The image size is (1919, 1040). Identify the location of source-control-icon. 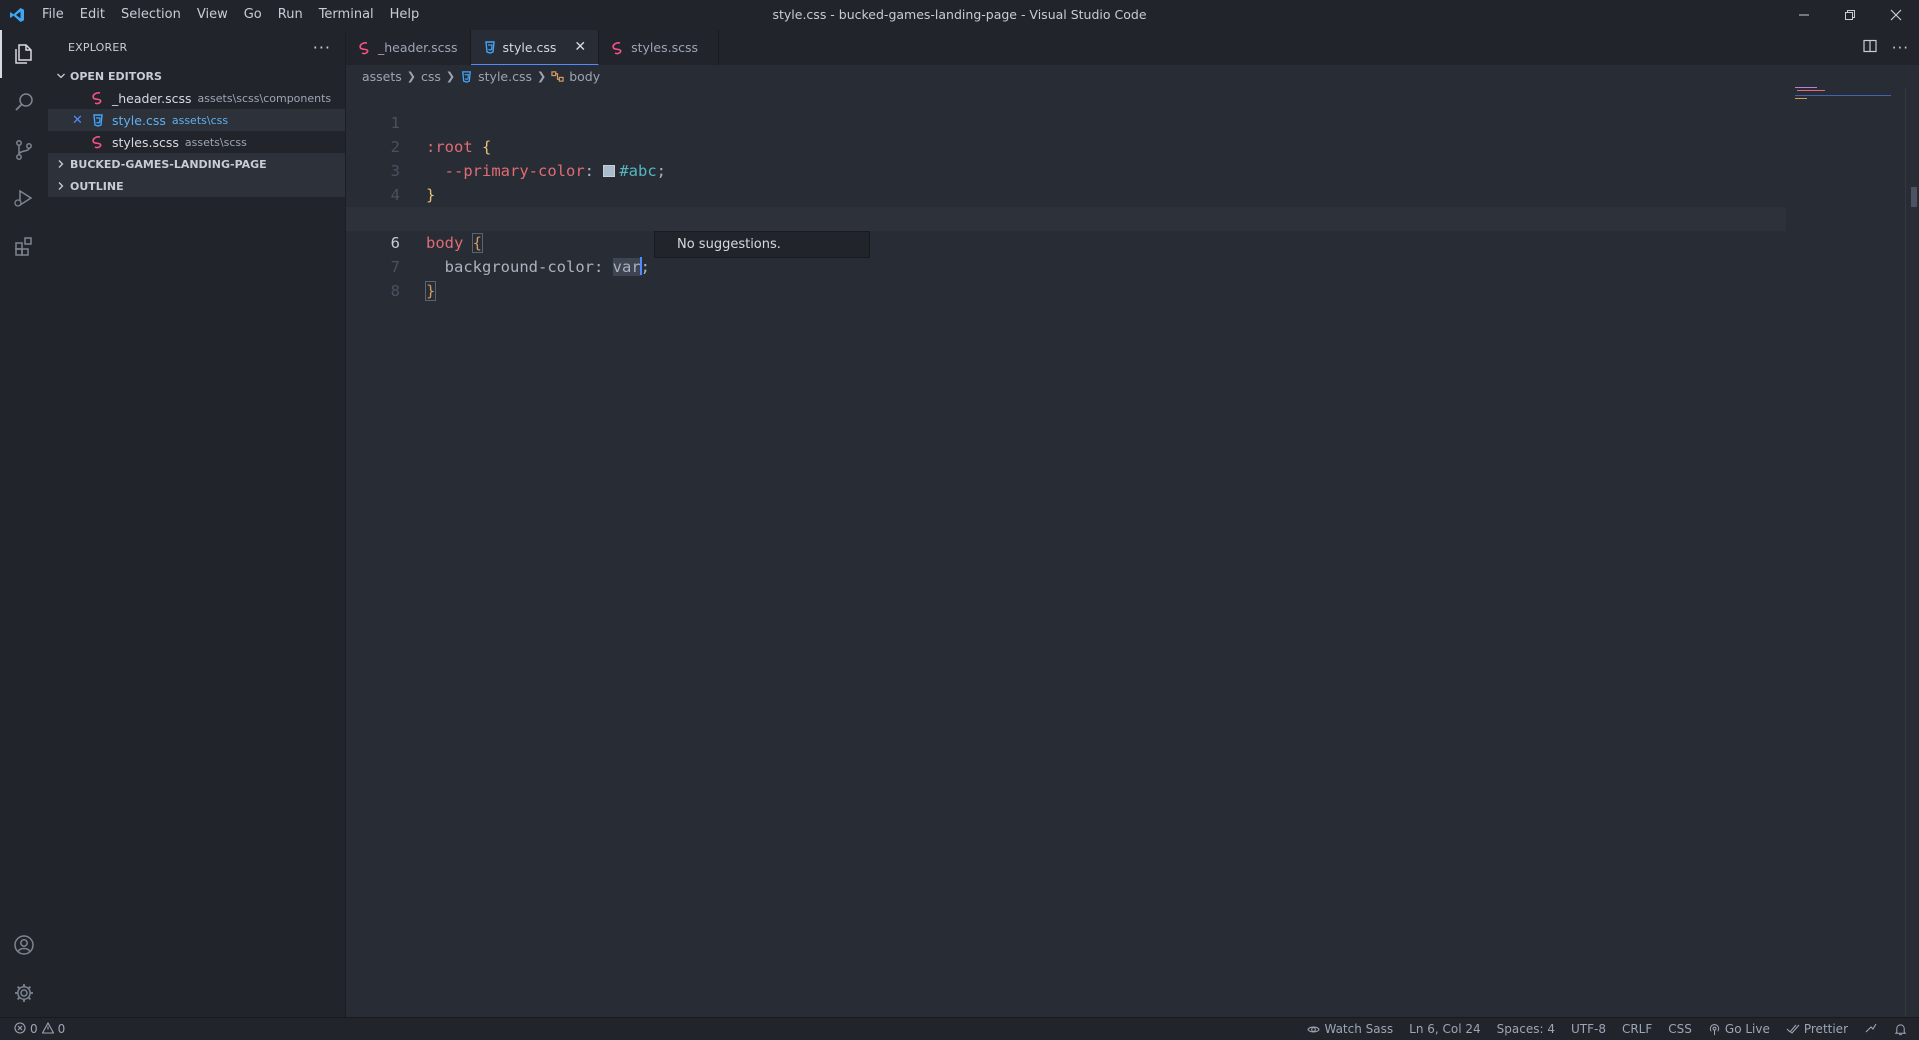
(24, 150).